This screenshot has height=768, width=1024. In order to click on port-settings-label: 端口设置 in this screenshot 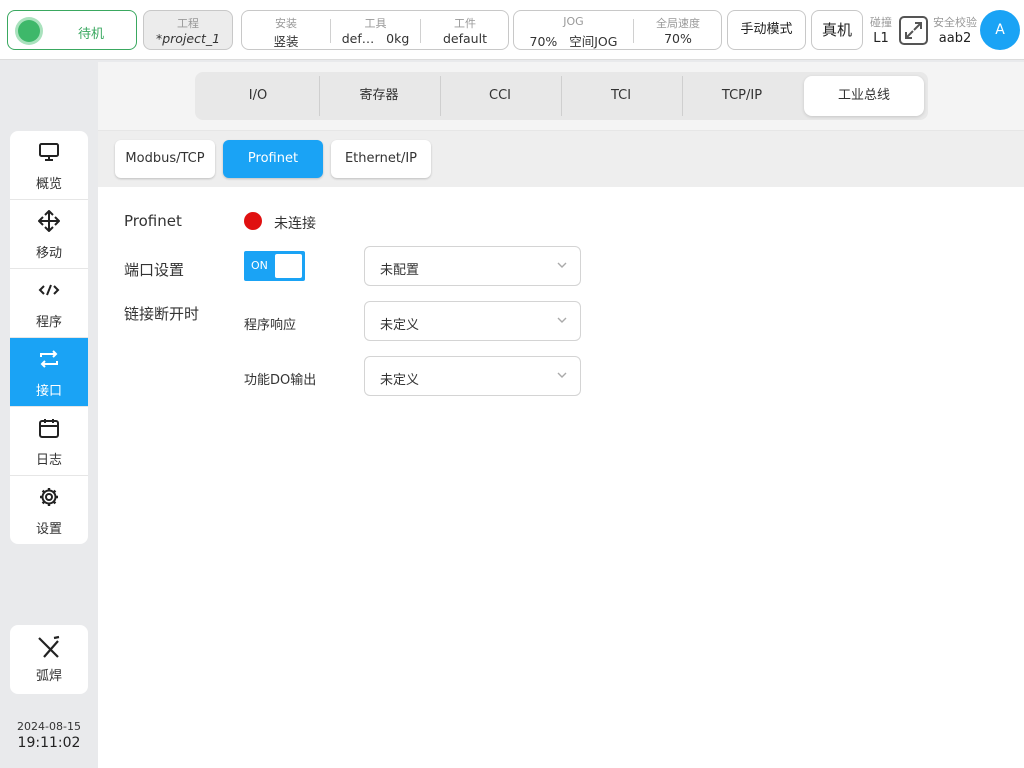, I will do `click(154, 270)`.